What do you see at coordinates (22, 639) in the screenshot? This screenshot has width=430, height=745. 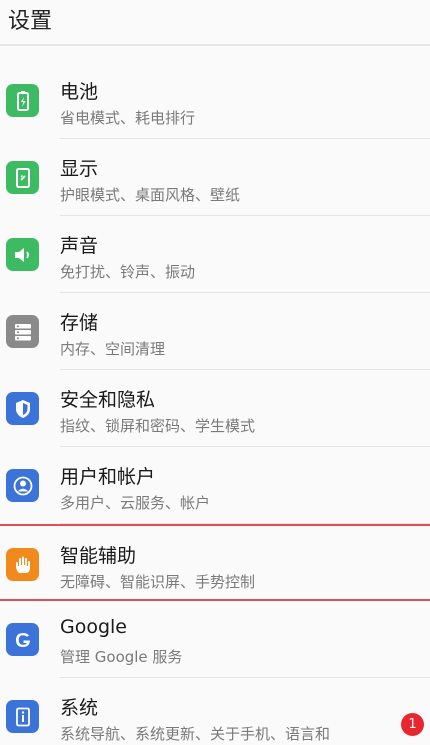 I see `google-icon` at bounding box center [22, 639].